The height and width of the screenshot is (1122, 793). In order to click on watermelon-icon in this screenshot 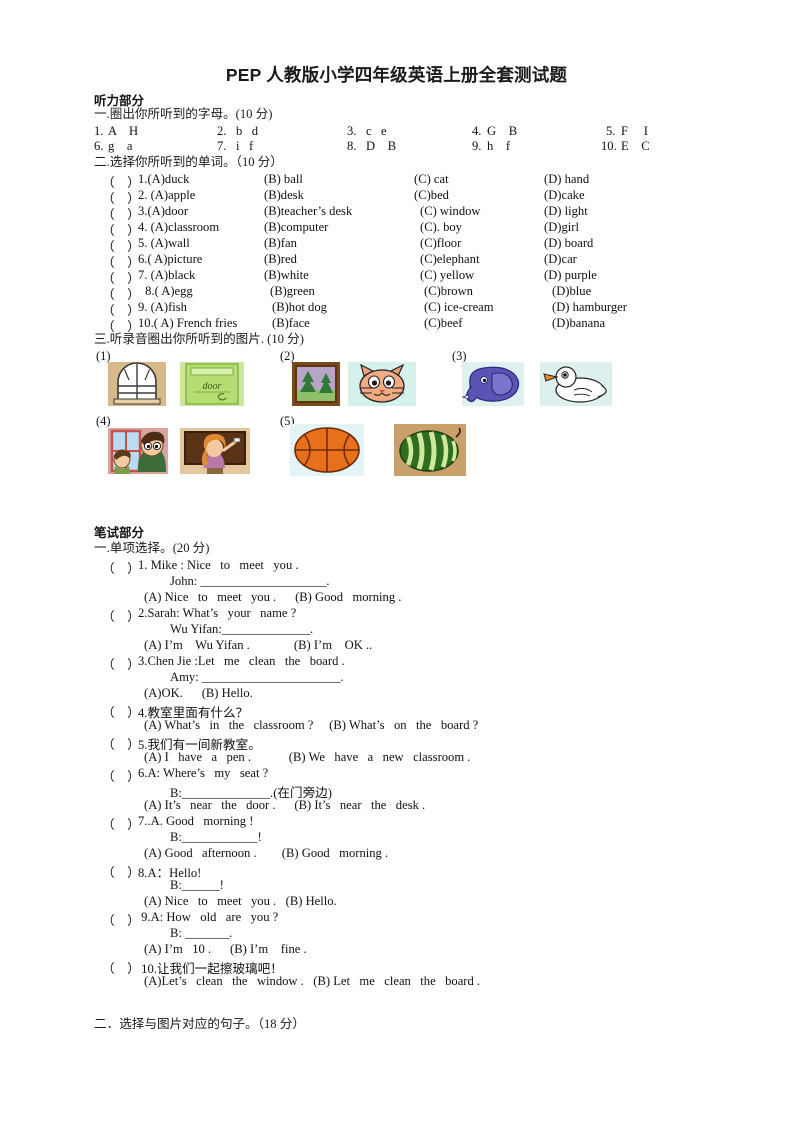, I will do `click(430, 450)`.